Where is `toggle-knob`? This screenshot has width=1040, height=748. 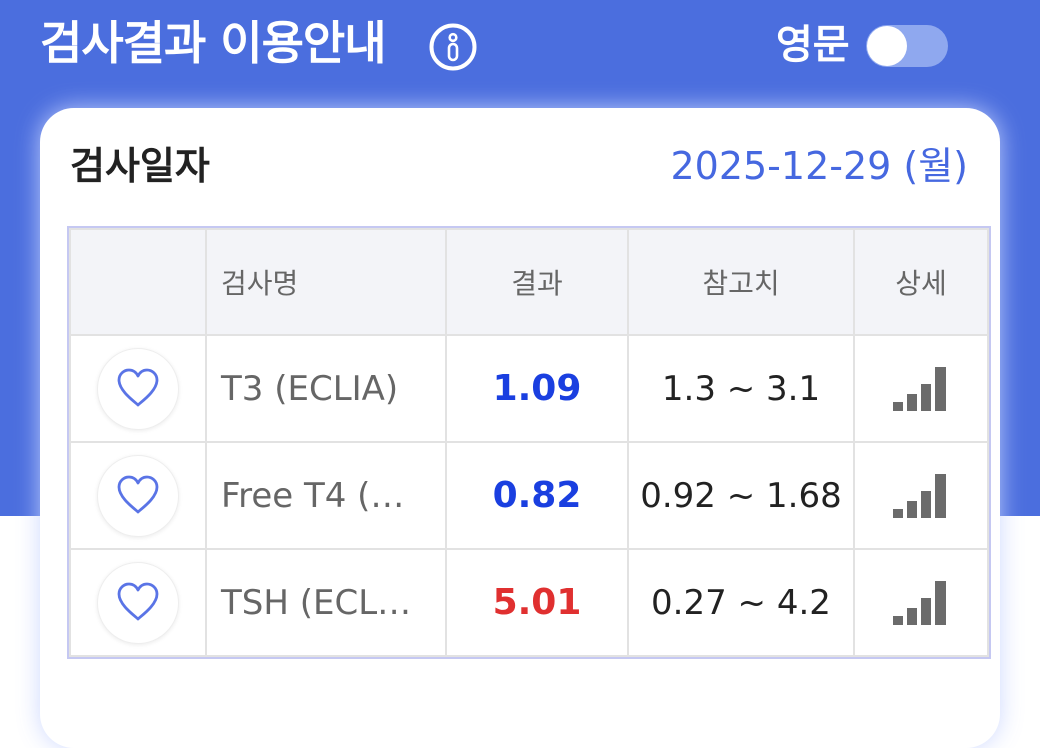 toggle-knob is located at coordinates (887, 46).